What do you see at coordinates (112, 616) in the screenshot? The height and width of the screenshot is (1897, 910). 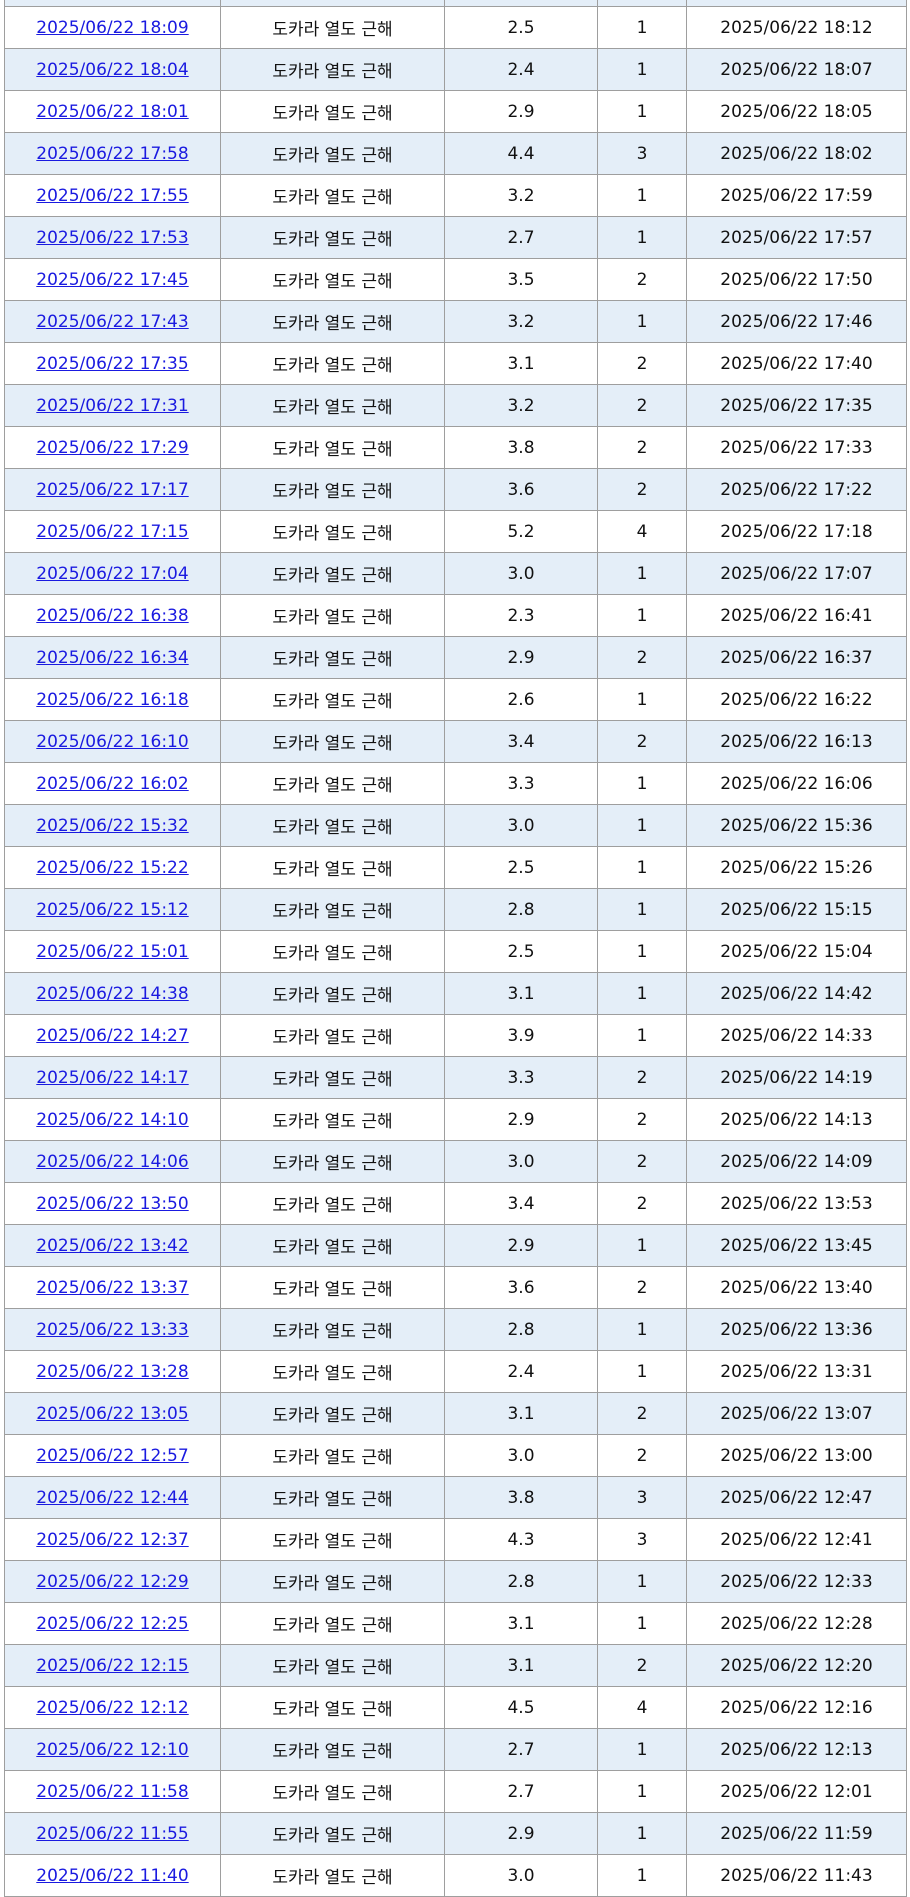 I see `origin-time-link: 2025/06/22 16:38` at bounding box center [112, 616].